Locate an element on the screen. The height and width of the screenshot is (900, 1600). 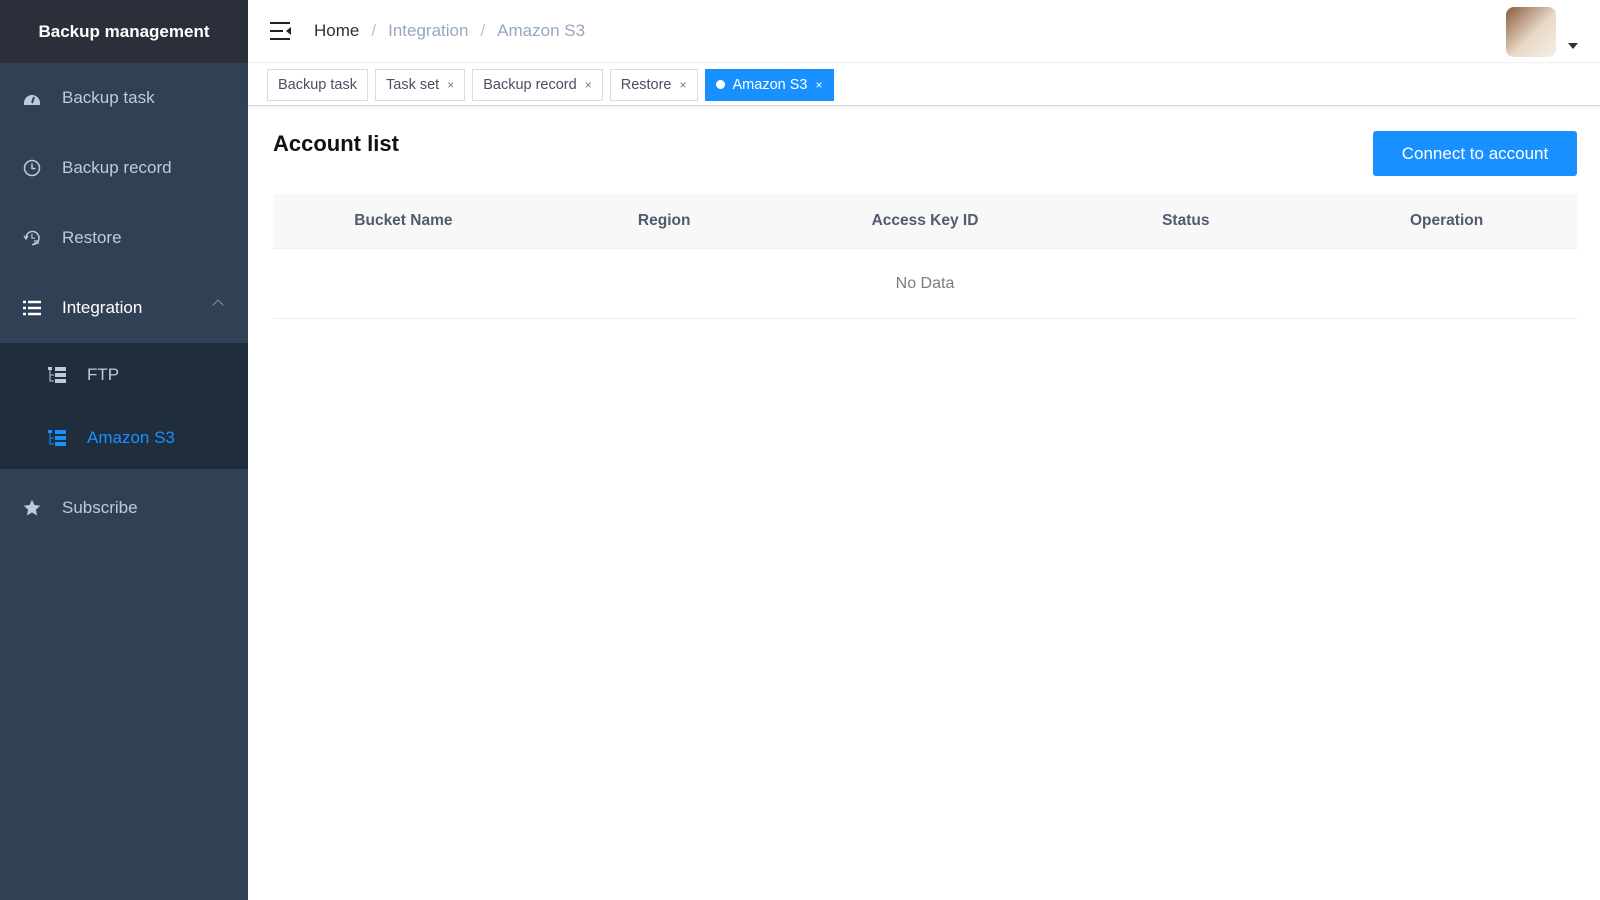
sidebar-item-label: Subscribe is located at coordinates (100, 507).